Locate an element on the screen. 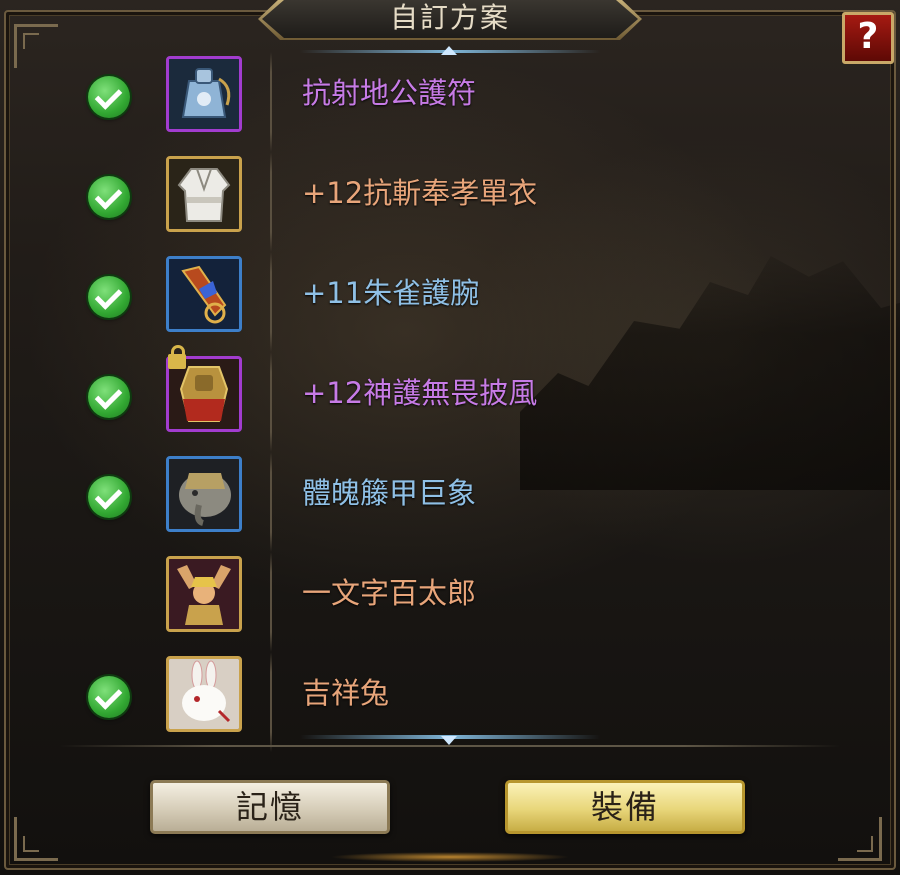 The height and width of the screenshot is (875, 900). list-item: +11朱雀護腕 is located at coordinates (450, 302).